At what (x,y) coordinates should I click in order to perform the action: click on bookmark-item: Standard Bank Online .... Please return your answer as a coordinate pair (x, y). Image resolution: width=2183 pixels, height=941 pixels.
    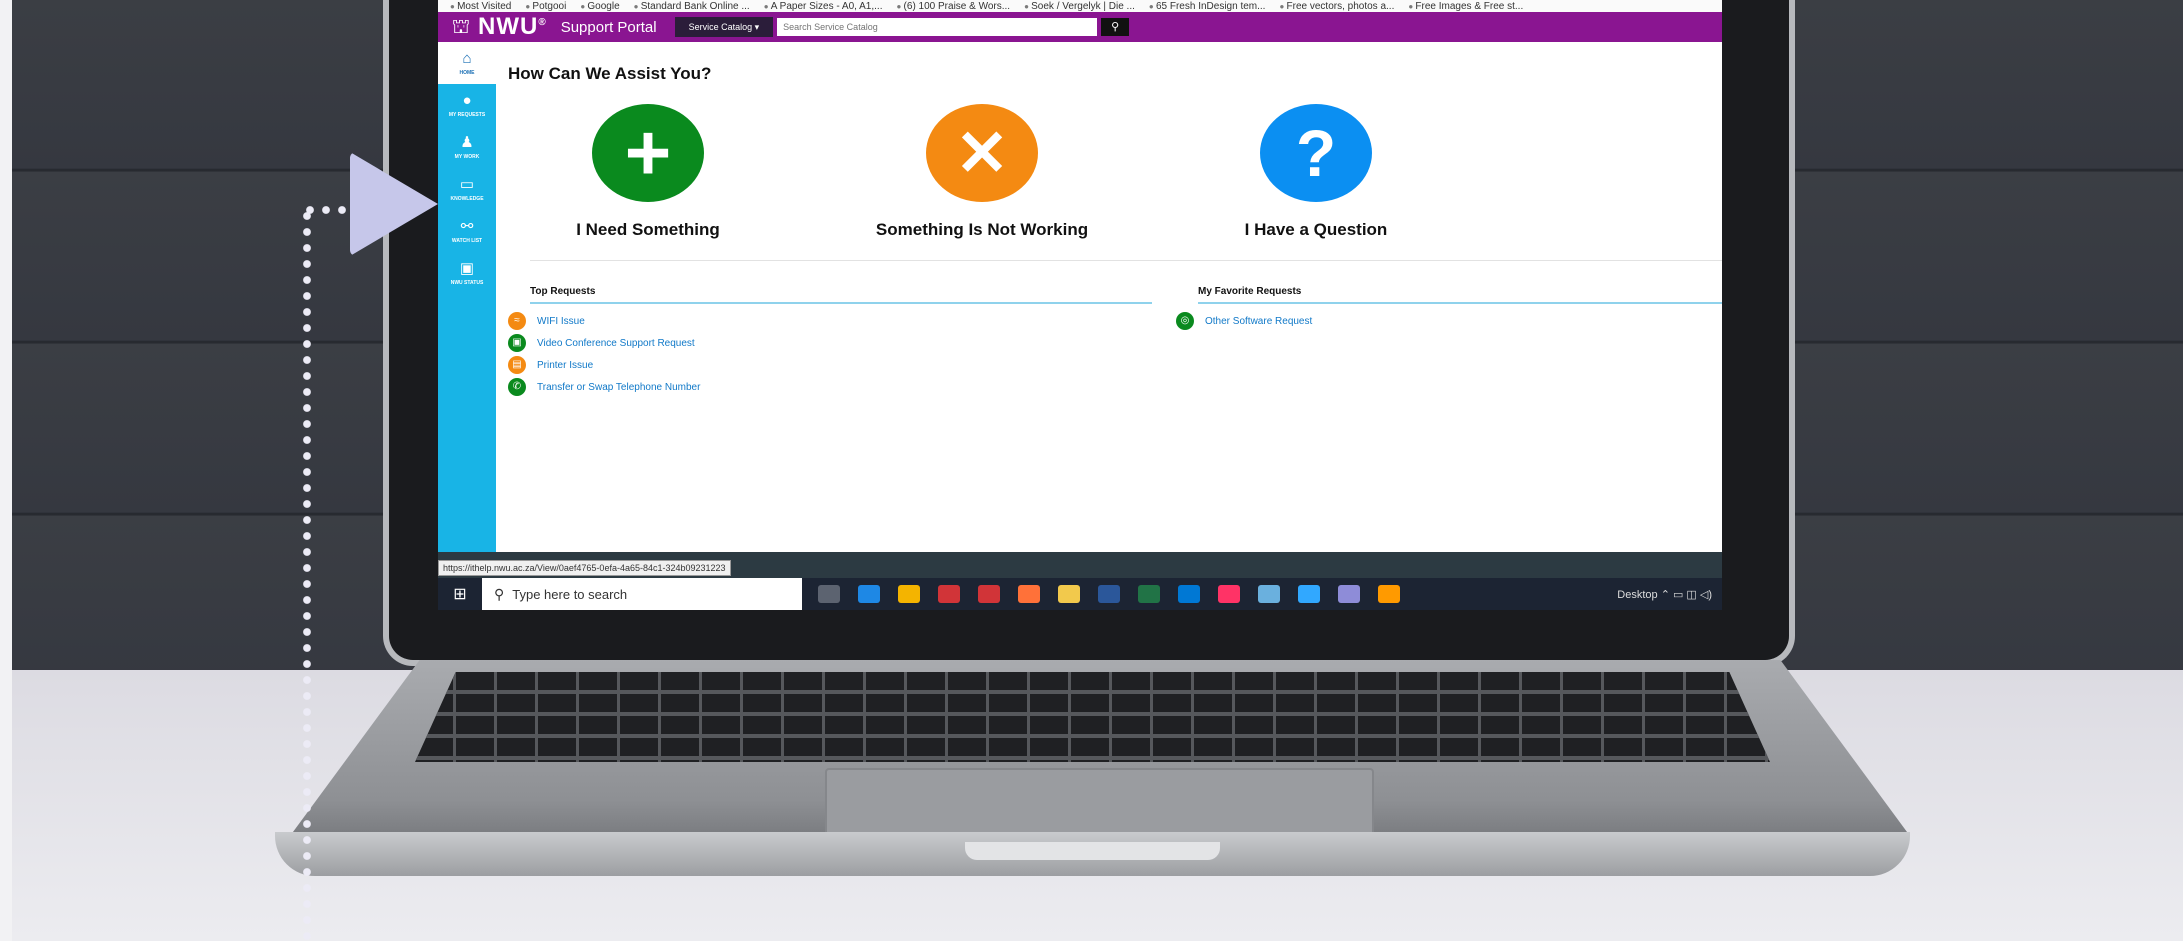
    Looking at the image, I should click on (692, 6).